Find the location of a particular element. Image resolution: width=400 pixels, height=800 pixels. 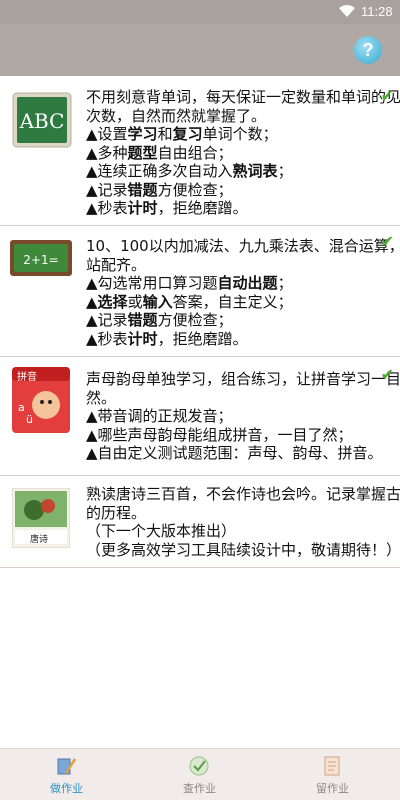

tab-do-homework: 做作业 is located at coordinates (66, 774).